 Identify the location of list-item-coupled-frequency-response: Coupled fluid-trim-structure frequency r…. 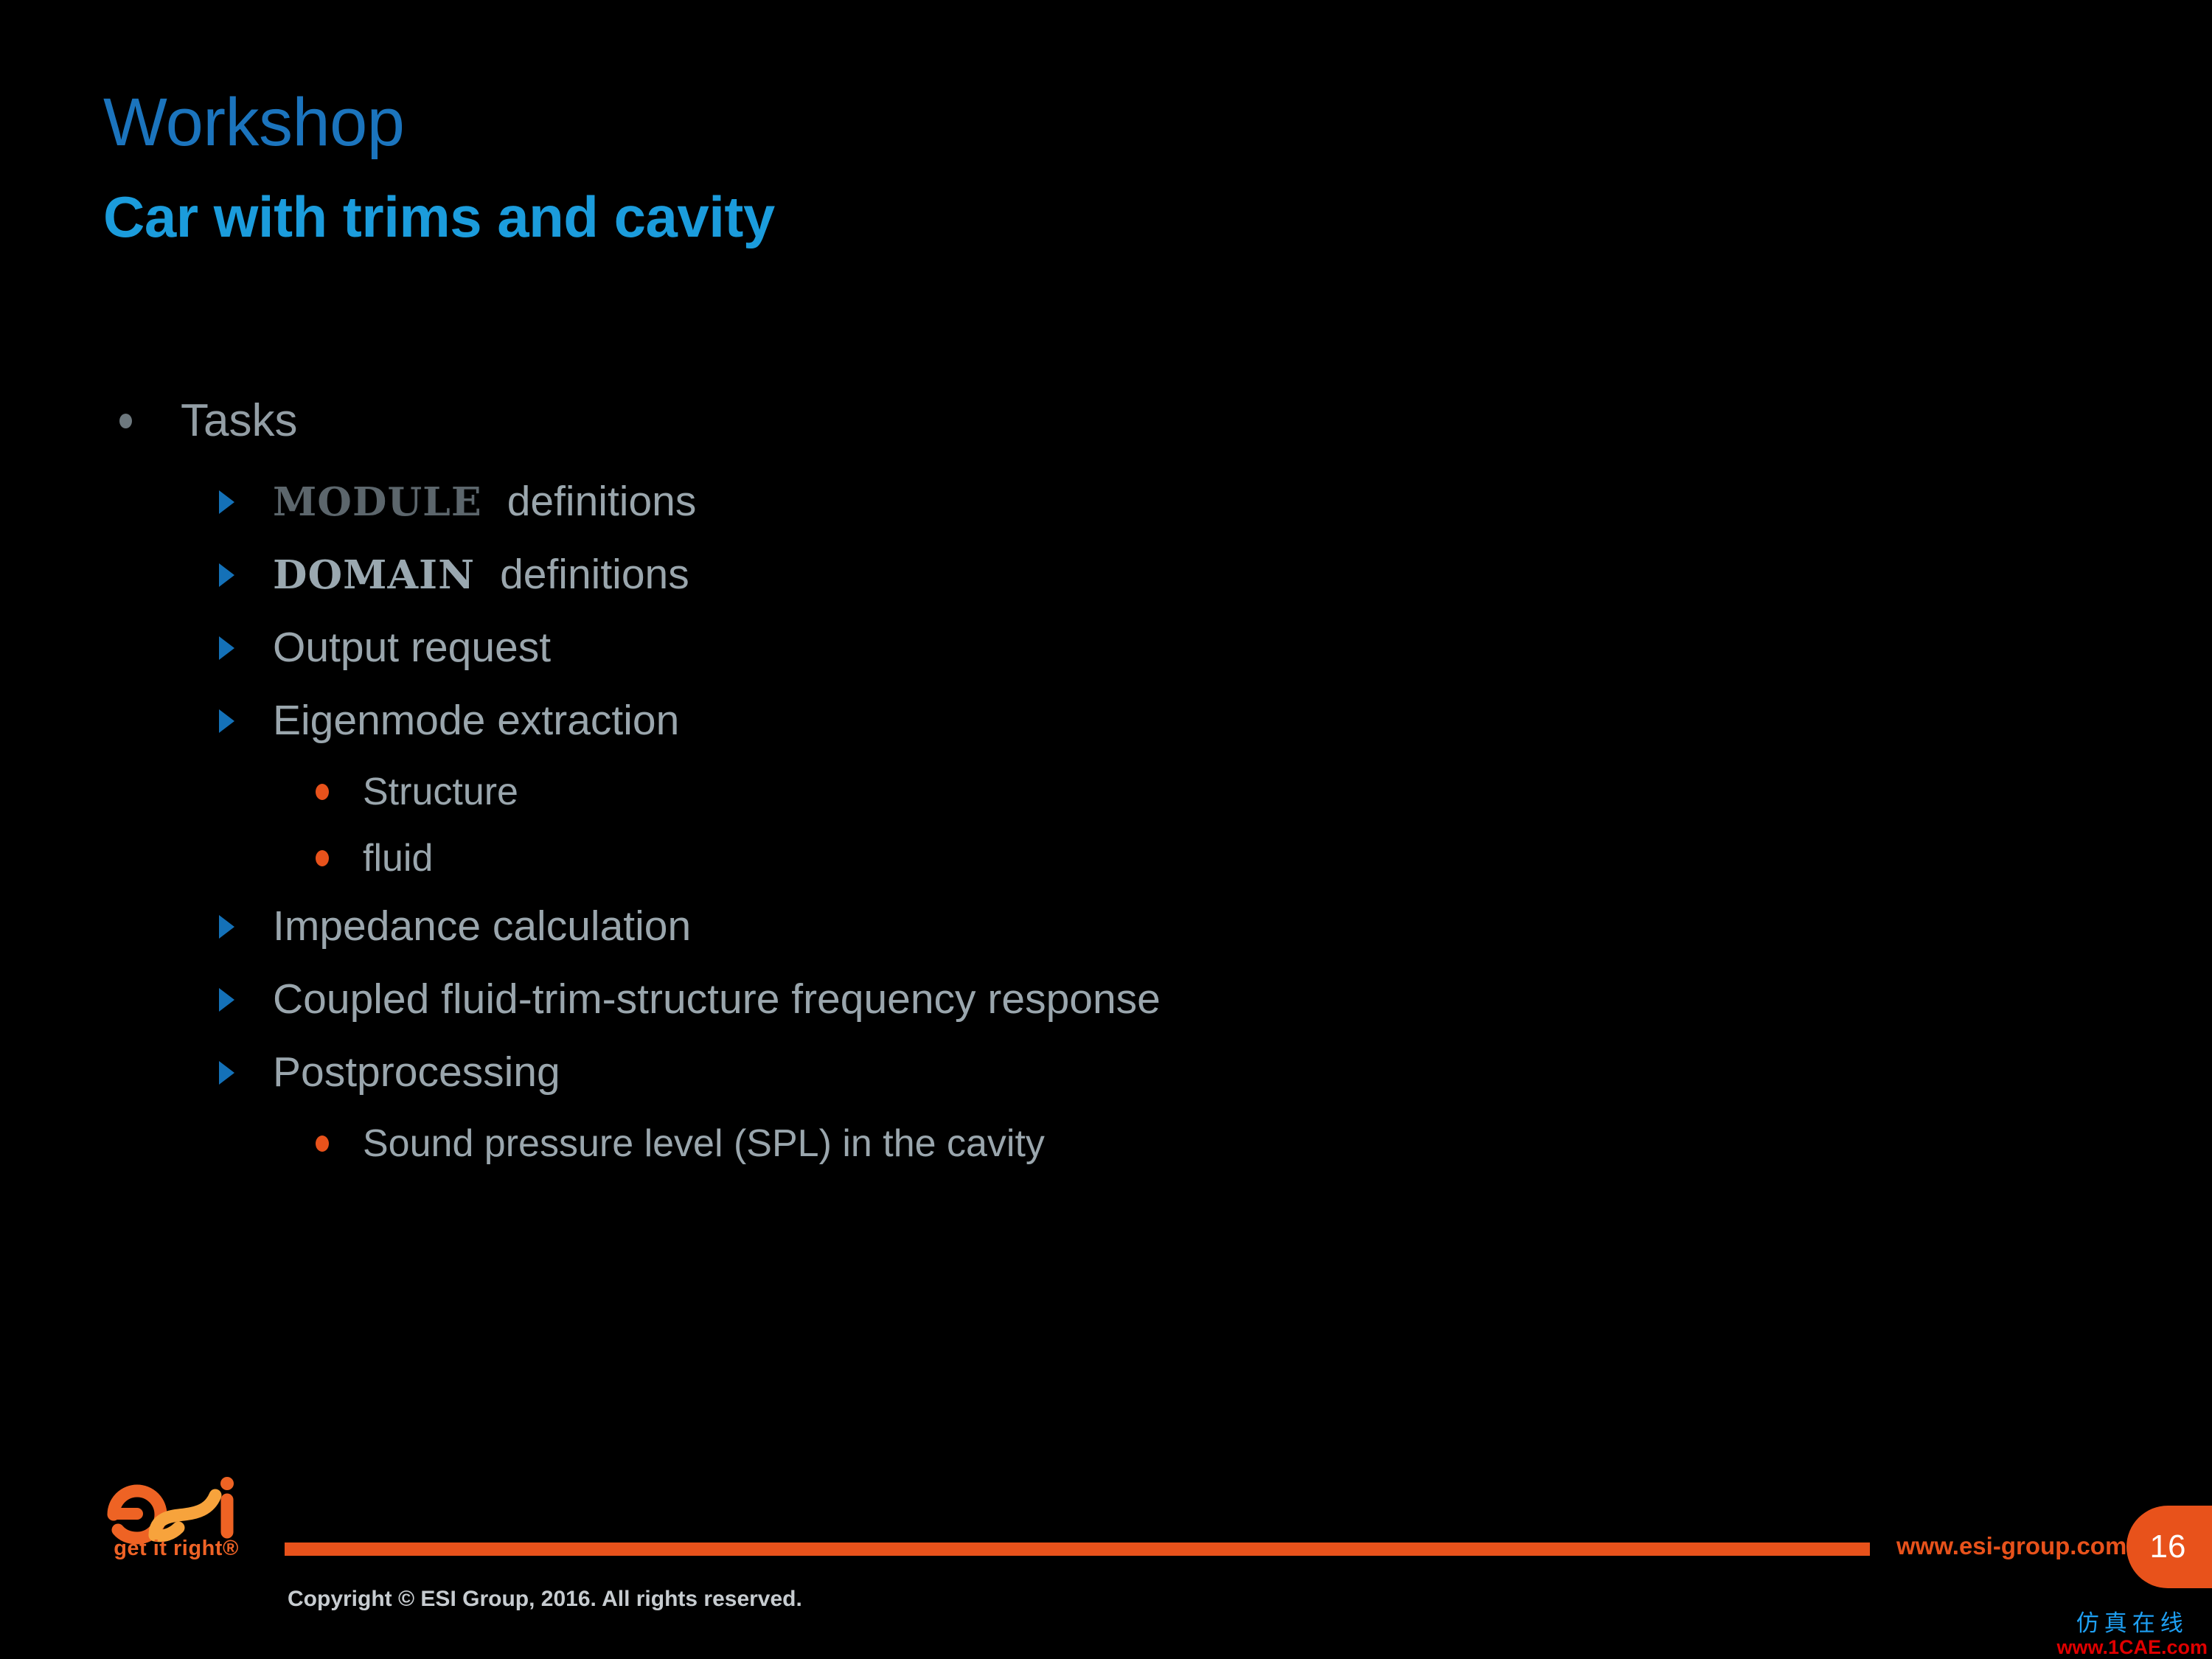
(1061, 999).